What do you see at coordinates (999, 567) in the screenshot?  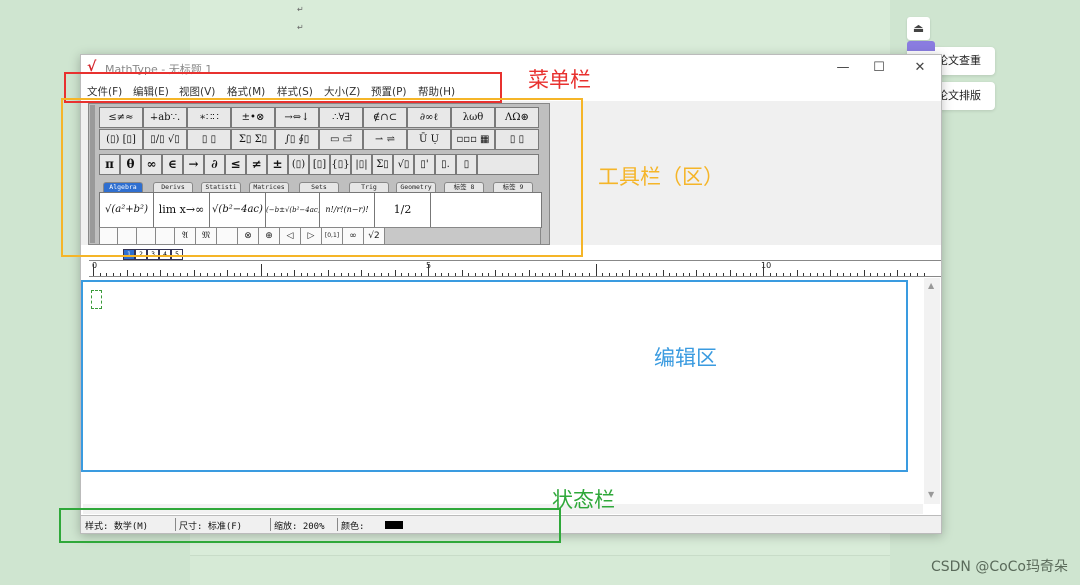 I see `watermark: CSDN @CoCo玛奇朵` at bounding box center [999, 567].